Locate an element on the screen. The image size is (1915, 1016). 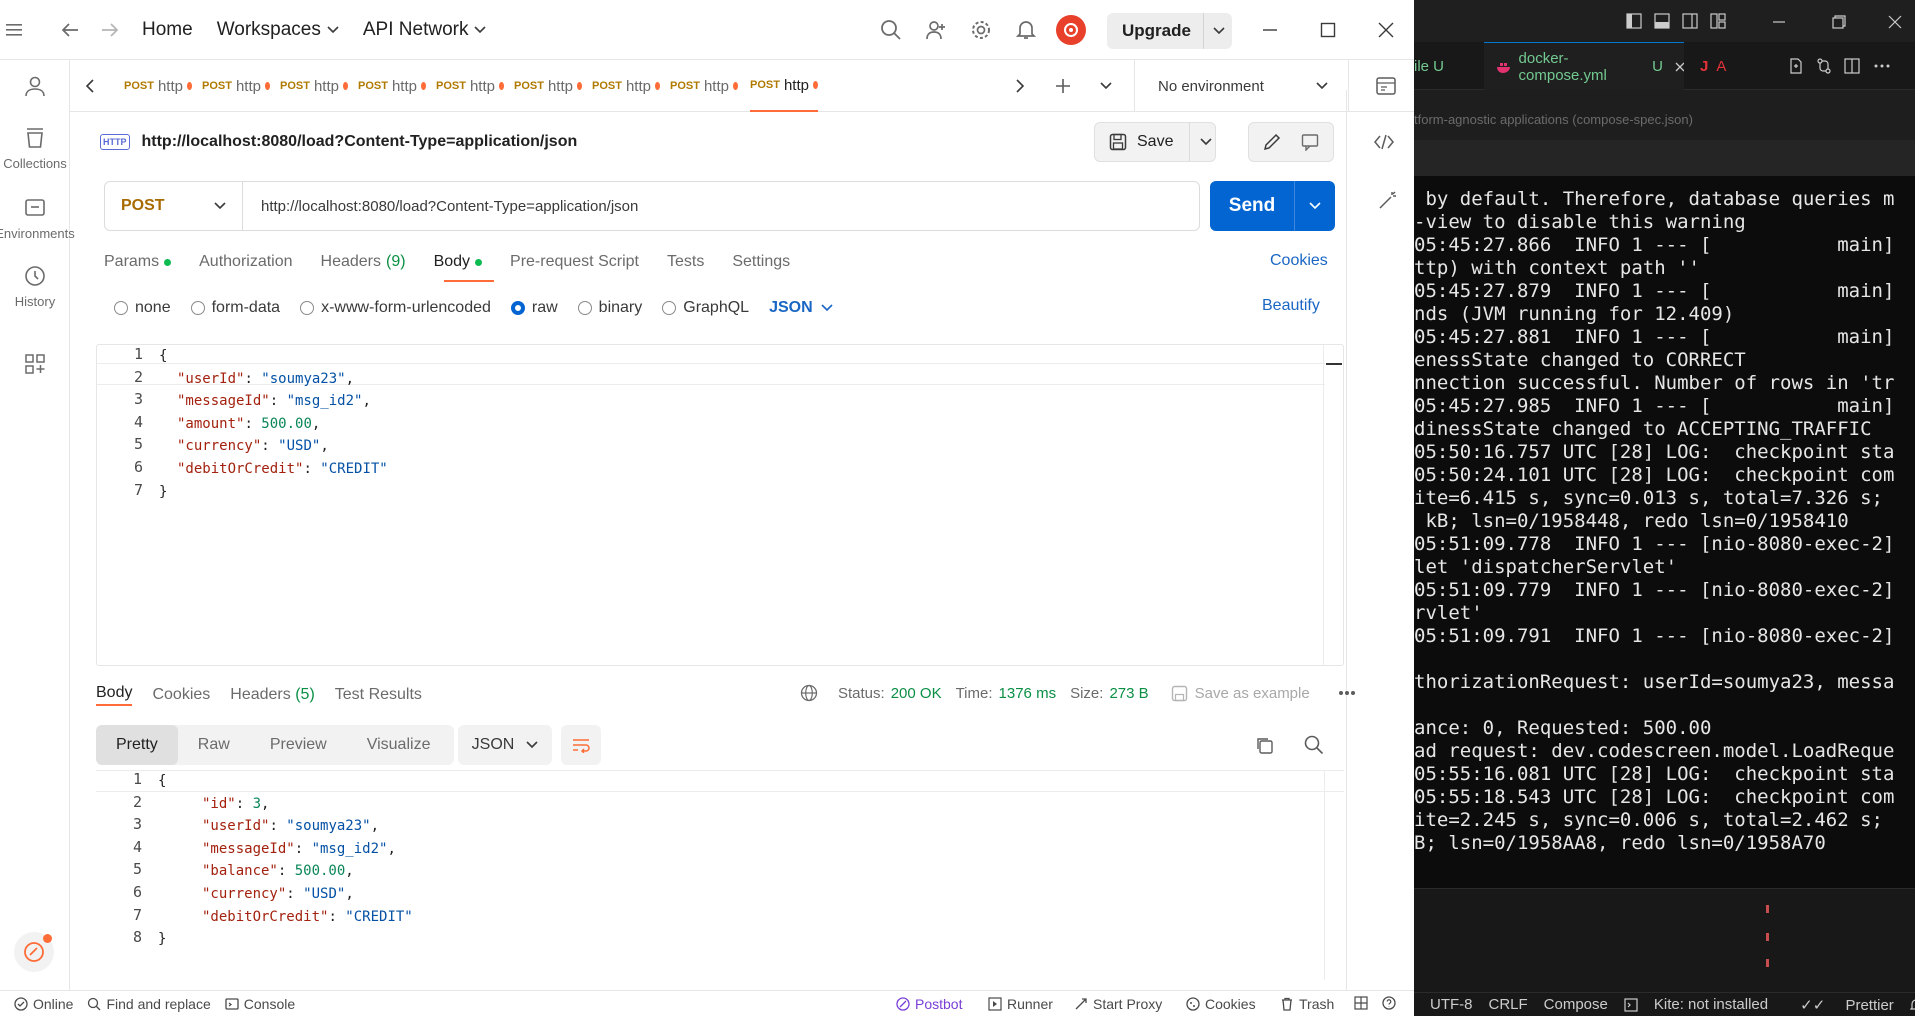
tab-body: Body is located at coordinates (458, 262).